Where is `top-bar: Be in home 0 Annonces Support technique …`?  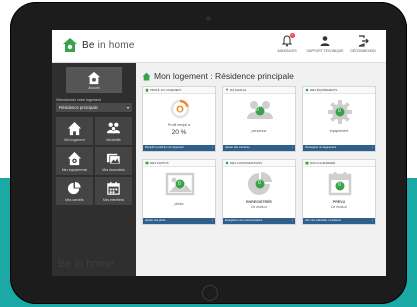 top-bar: Be in home 0 Annonces Support technique … is located at coordinates (219, 46).